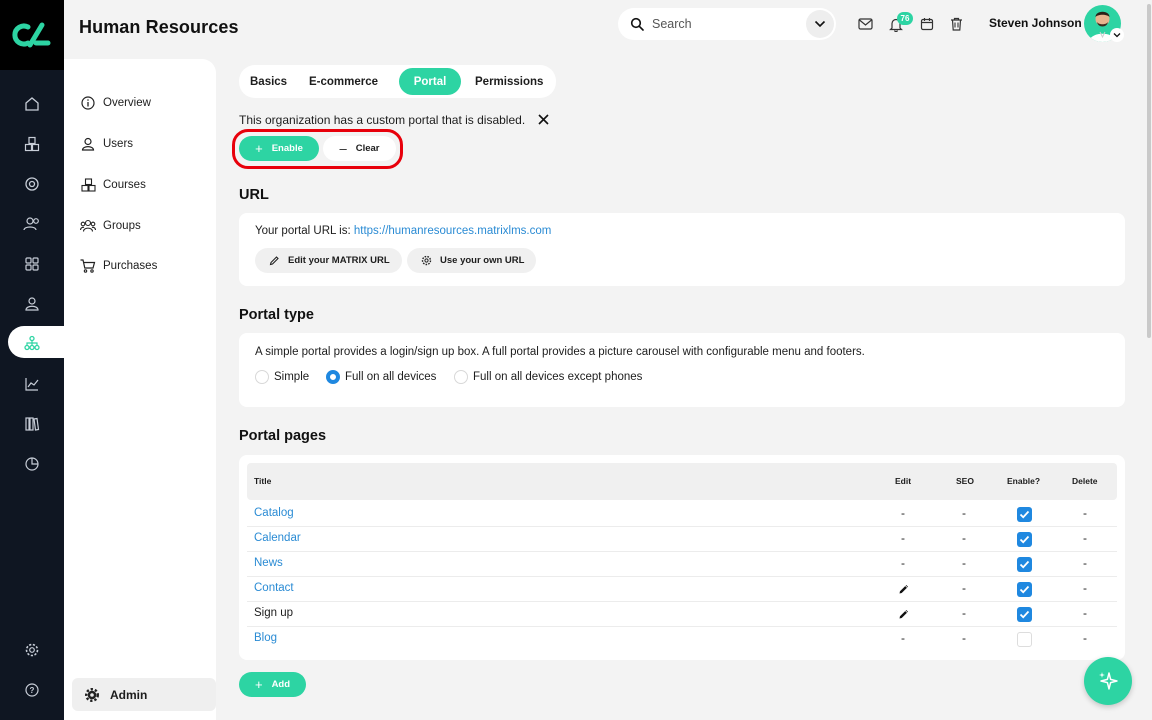 The height and width of the screenshot is (720, 1152). I want to click on home-icon, so click(32, 104).